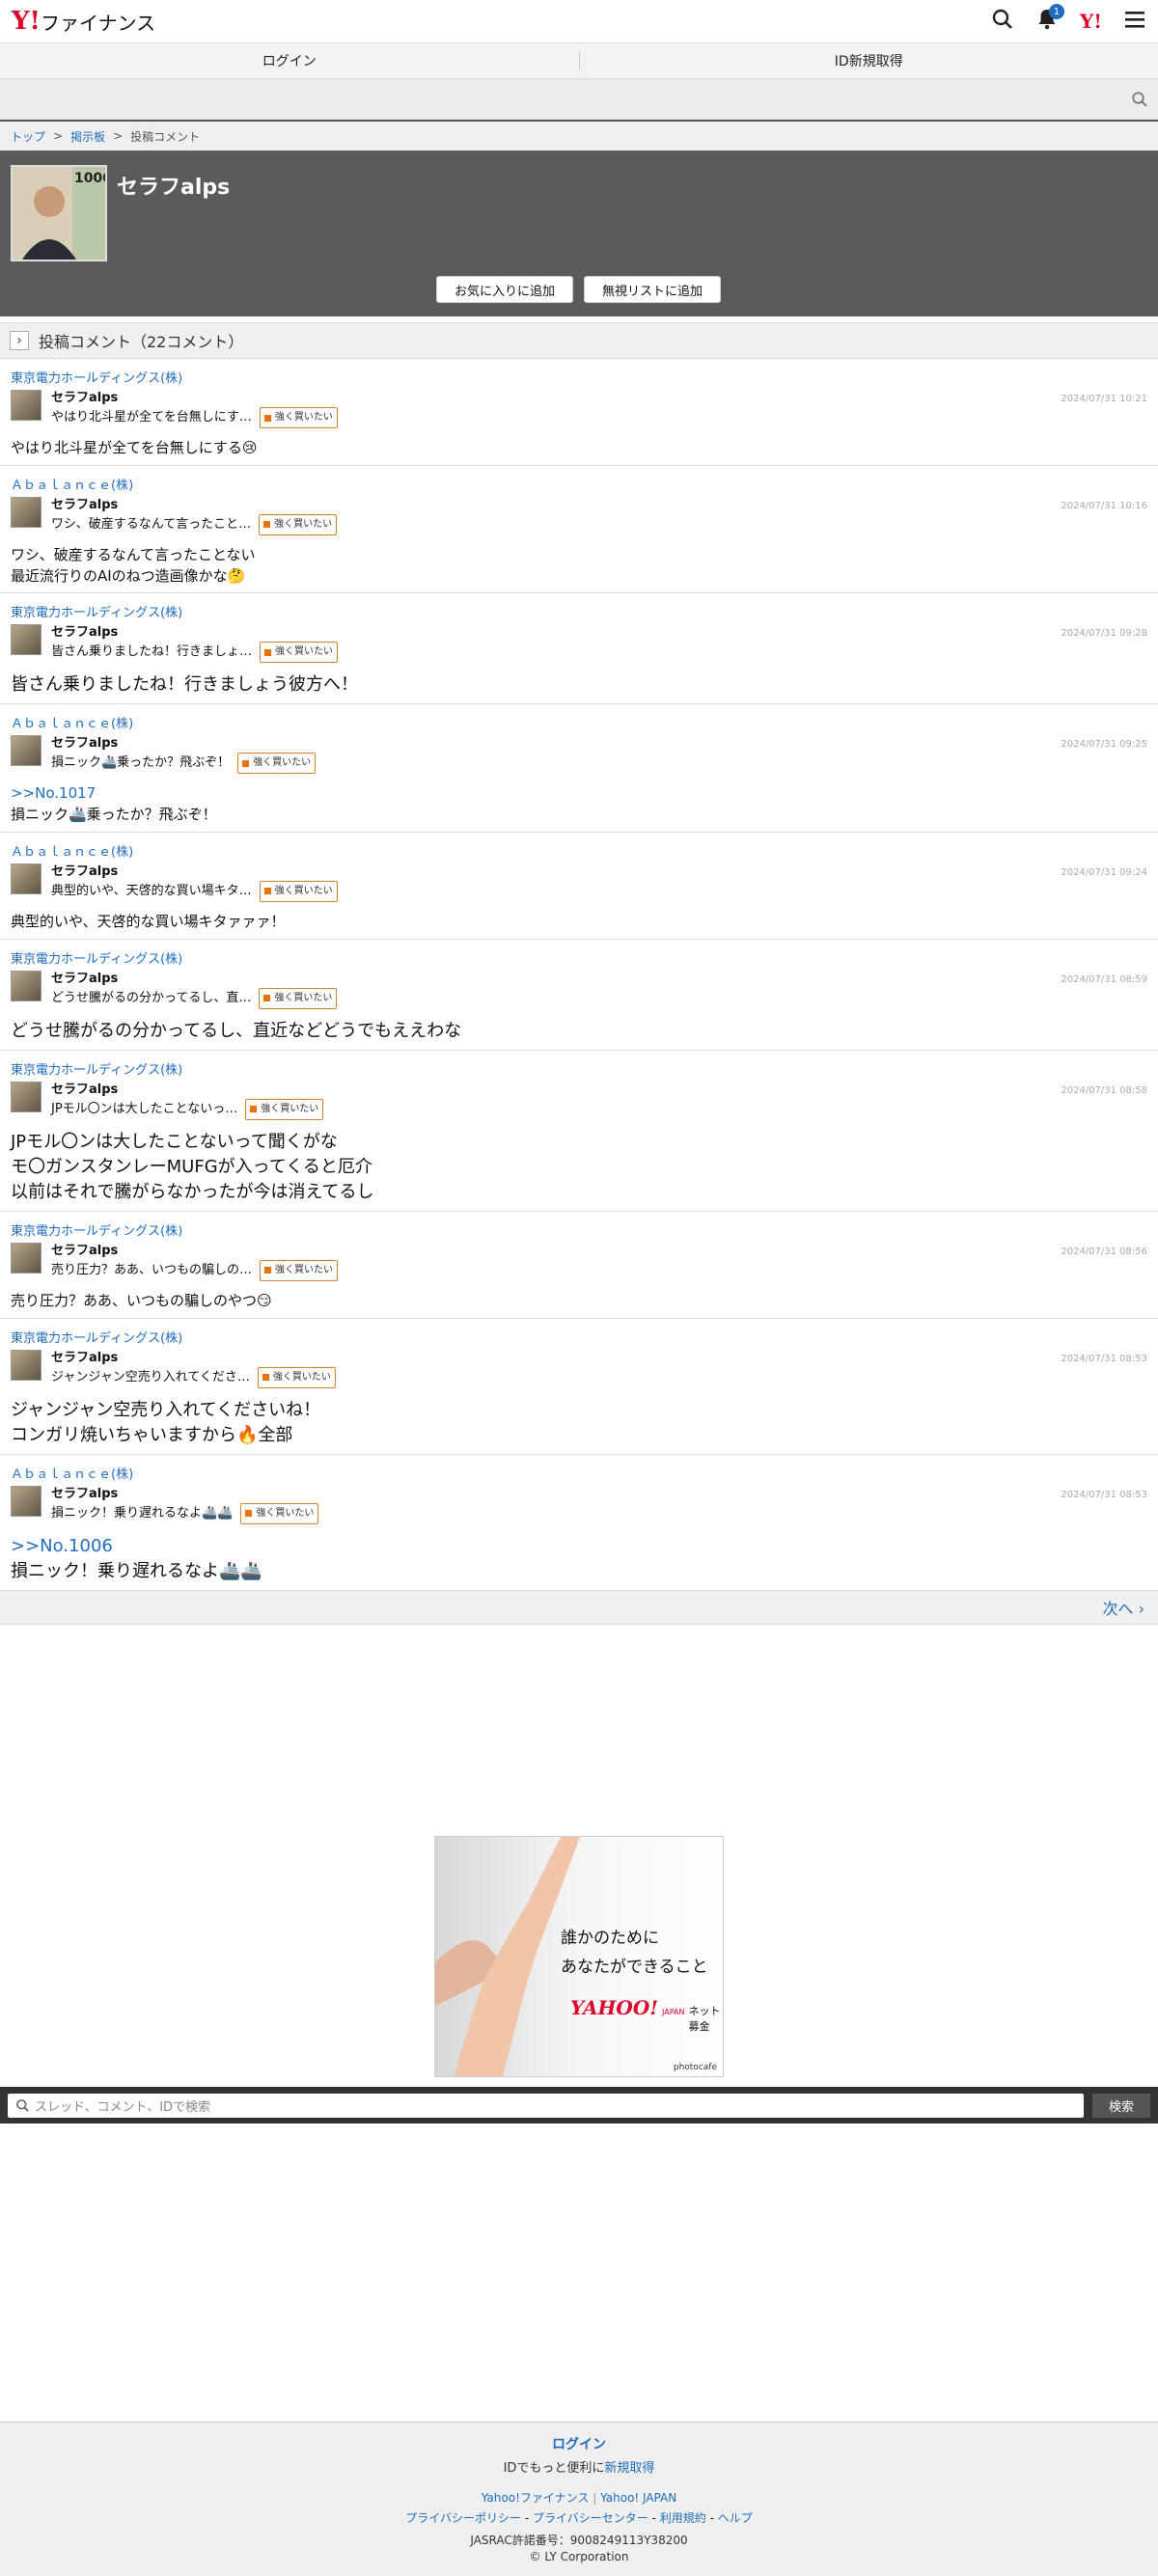 This screenshot has height=2576, width=1158. Describe the element at coordinates (629, 2468) in the screenshot. I see `footer-signup-link: 新規取得` at that location.